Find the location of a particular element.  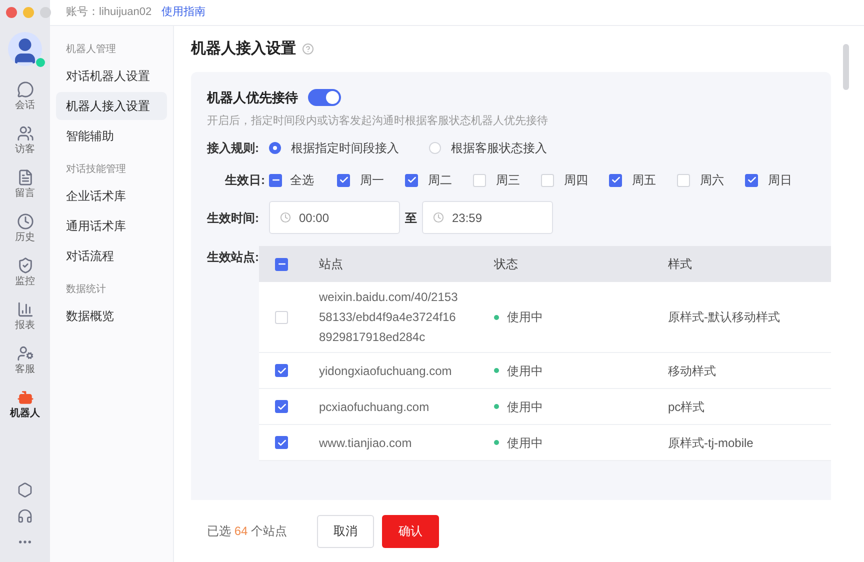

style-name: 原样式-默认移动样式 is located at coordinates (724, 317).